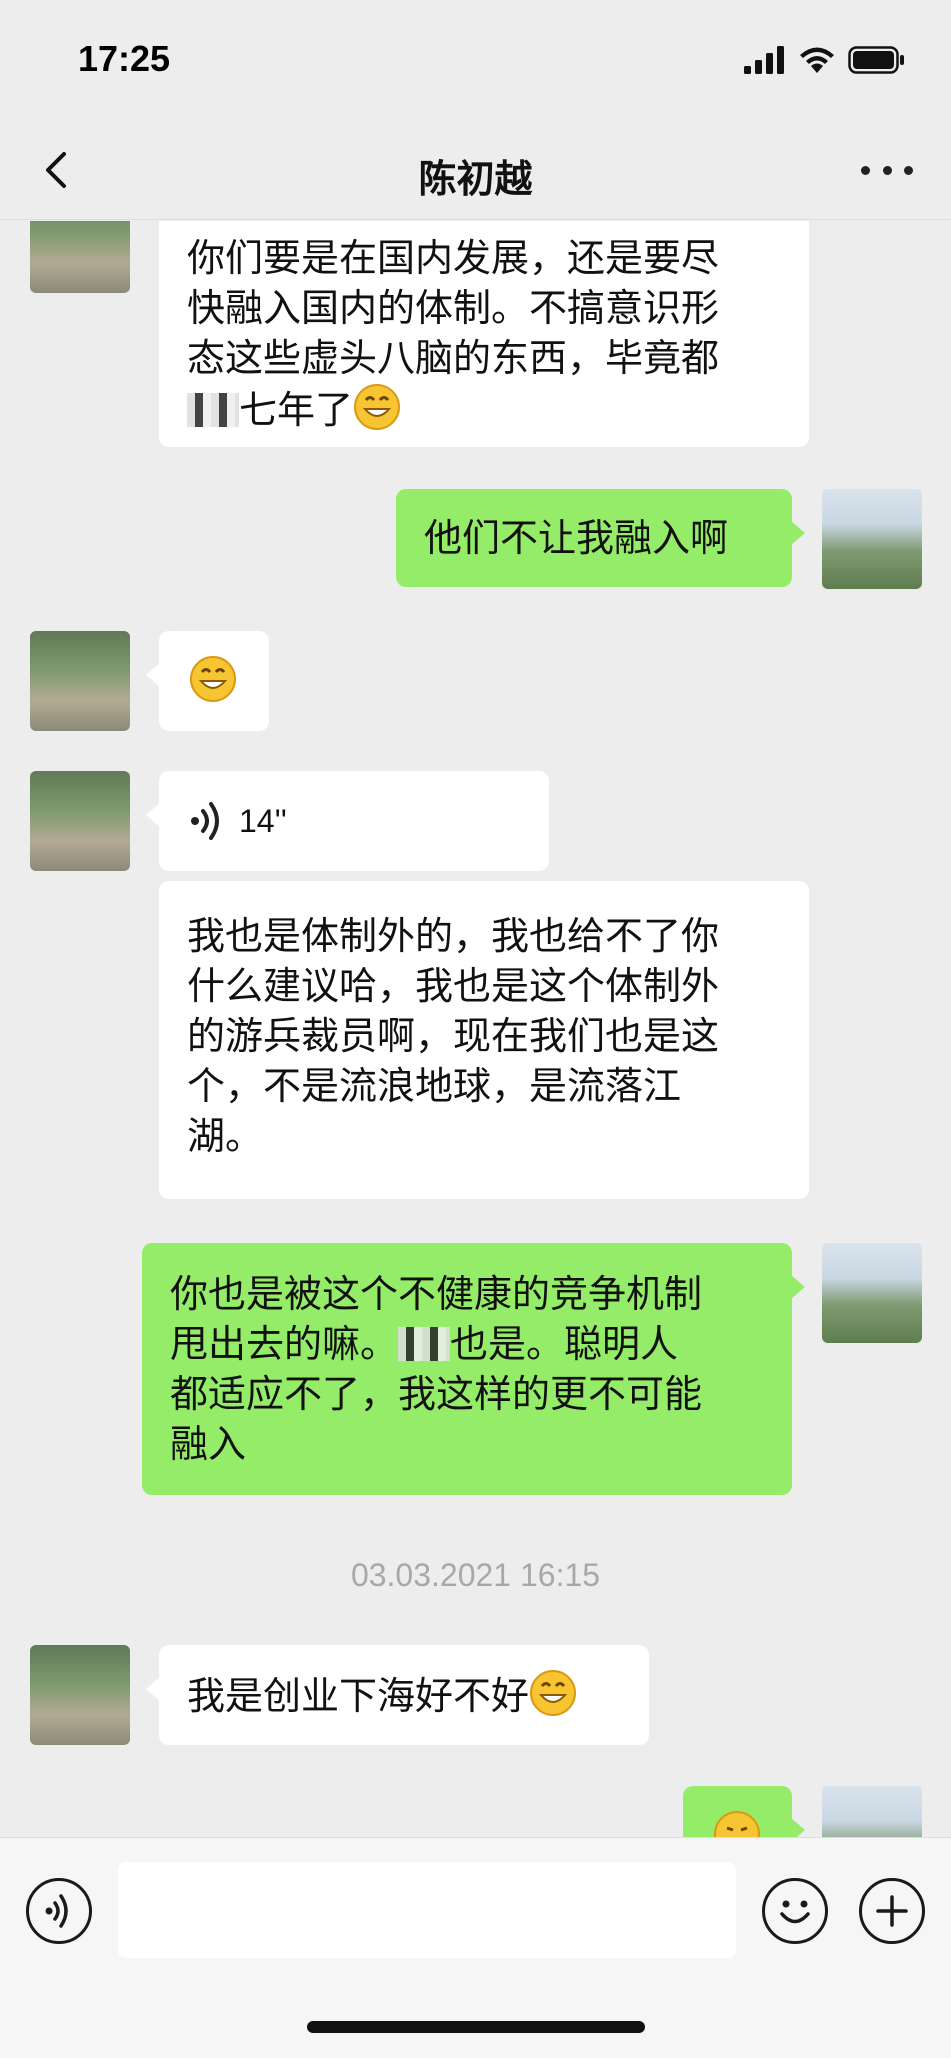  Describe the element at coordinates (476, 2027) in the screenshot. I see `home-indicator` at that location.